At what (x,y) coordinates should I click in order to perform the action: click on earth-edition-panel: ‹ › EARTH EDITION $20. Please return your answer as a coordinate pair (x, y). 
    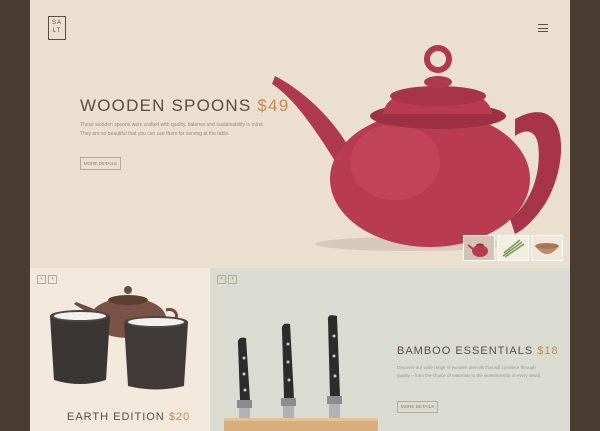
    Looking at the image, I should click on (120, 349).